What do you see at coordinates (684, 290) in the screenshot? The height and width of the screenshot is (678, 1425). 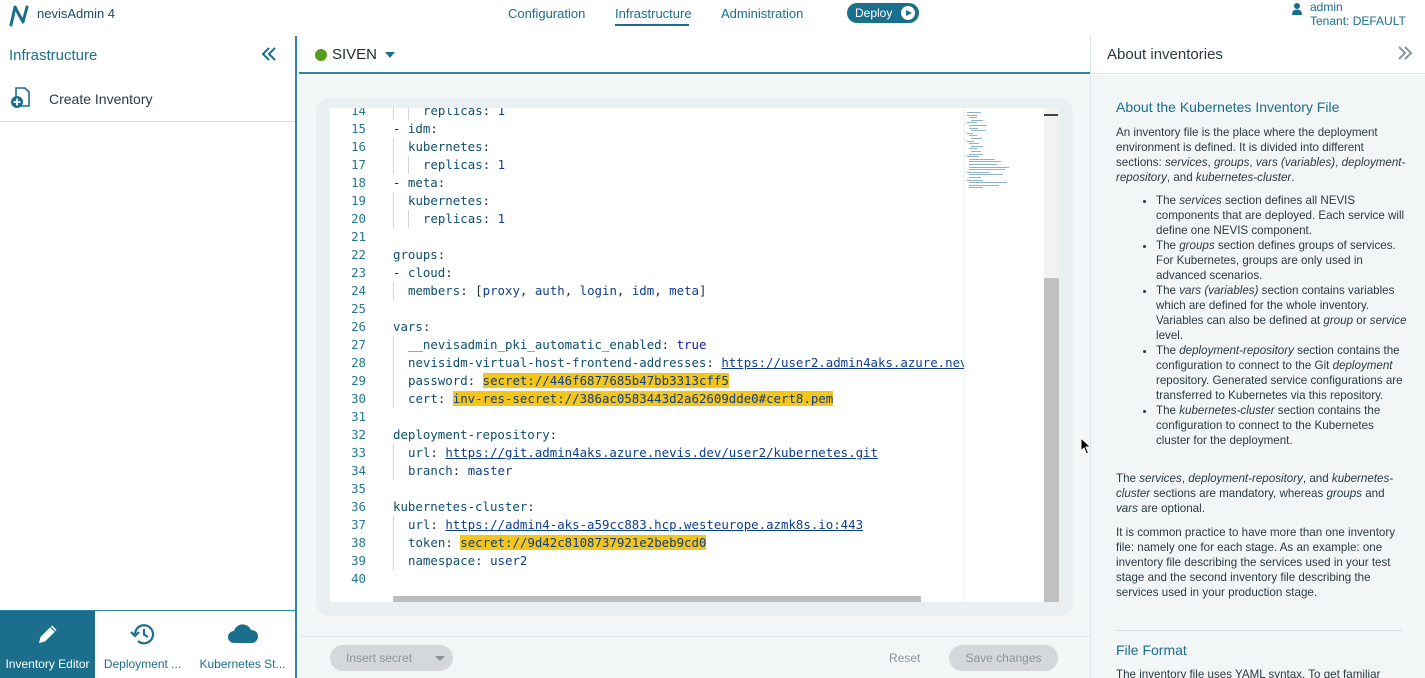 I see `token-val: meta` at bounding box center [684, 290].